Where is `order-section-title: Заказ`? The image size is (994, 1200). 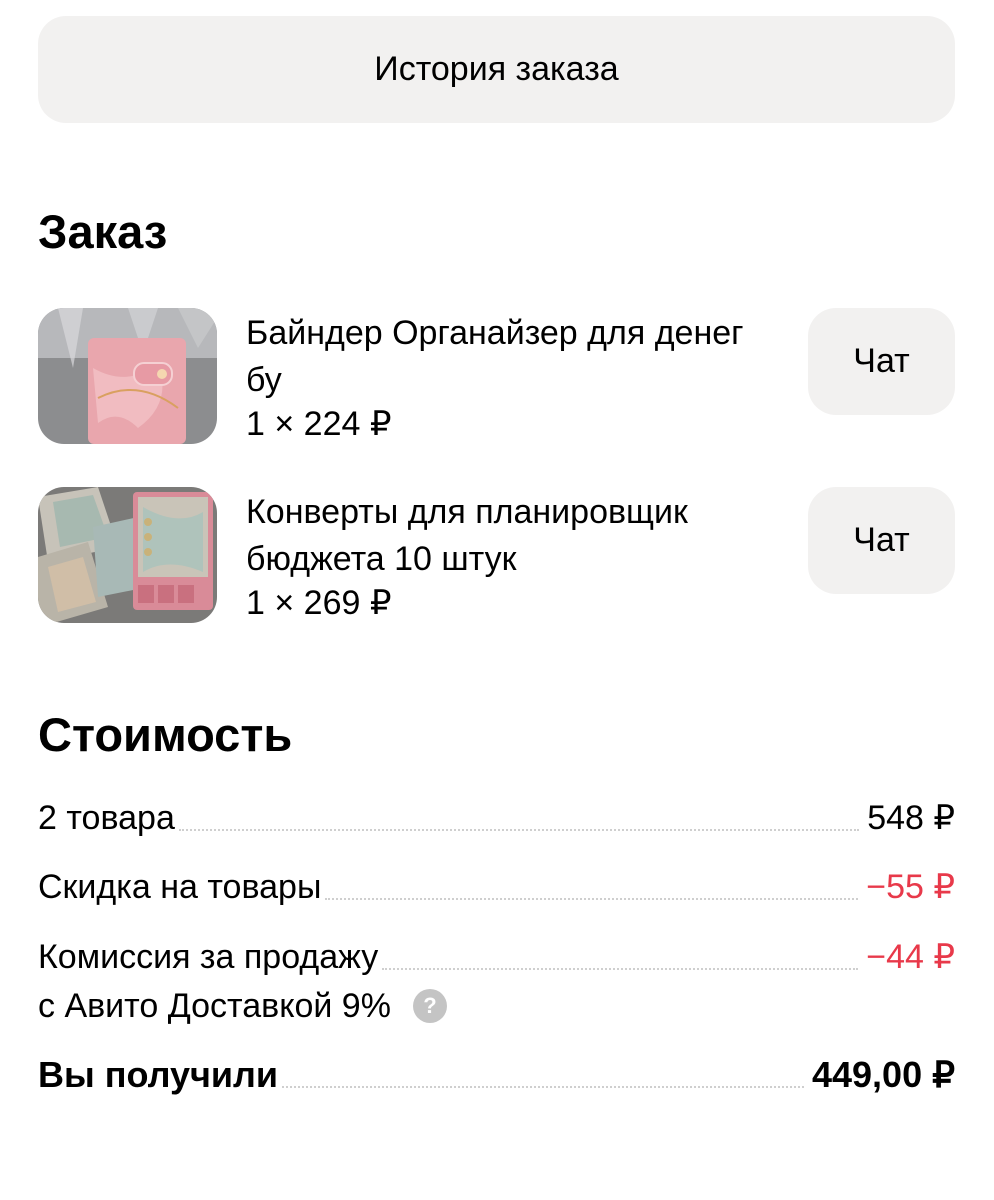 order-section-title: Заказ is located at coordinates (103, 231).